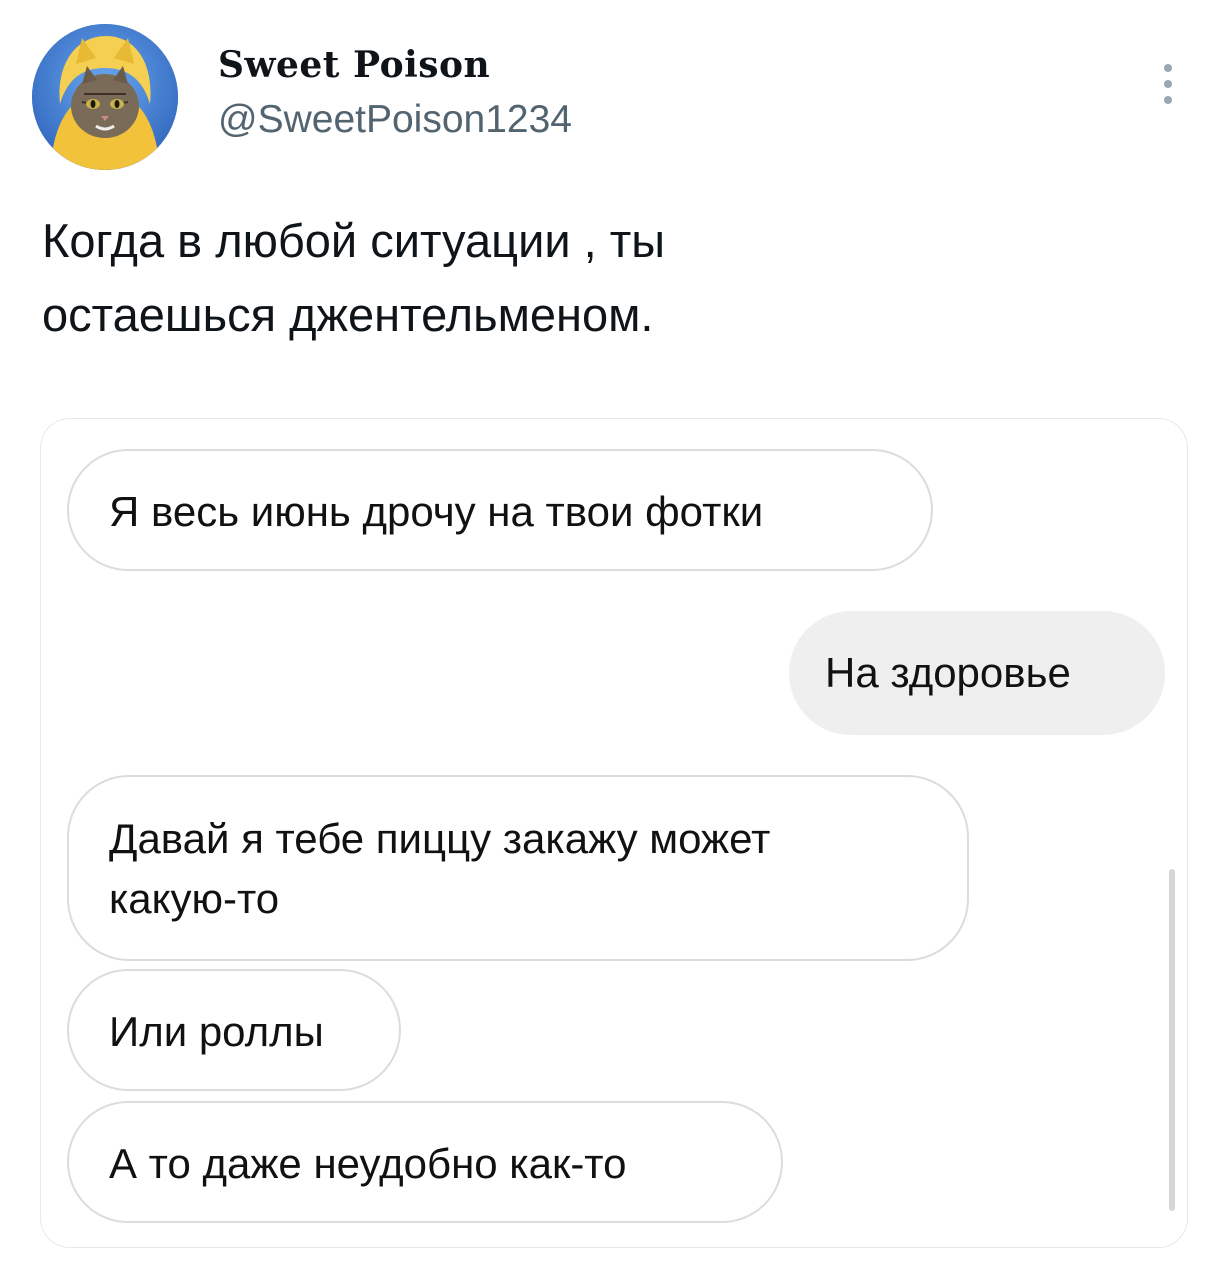 The width and height of the screenshot is (1224, 1272). I want to click on message-text-line-1: Давай я тебе пиццу закажу может, so click(440, 838).